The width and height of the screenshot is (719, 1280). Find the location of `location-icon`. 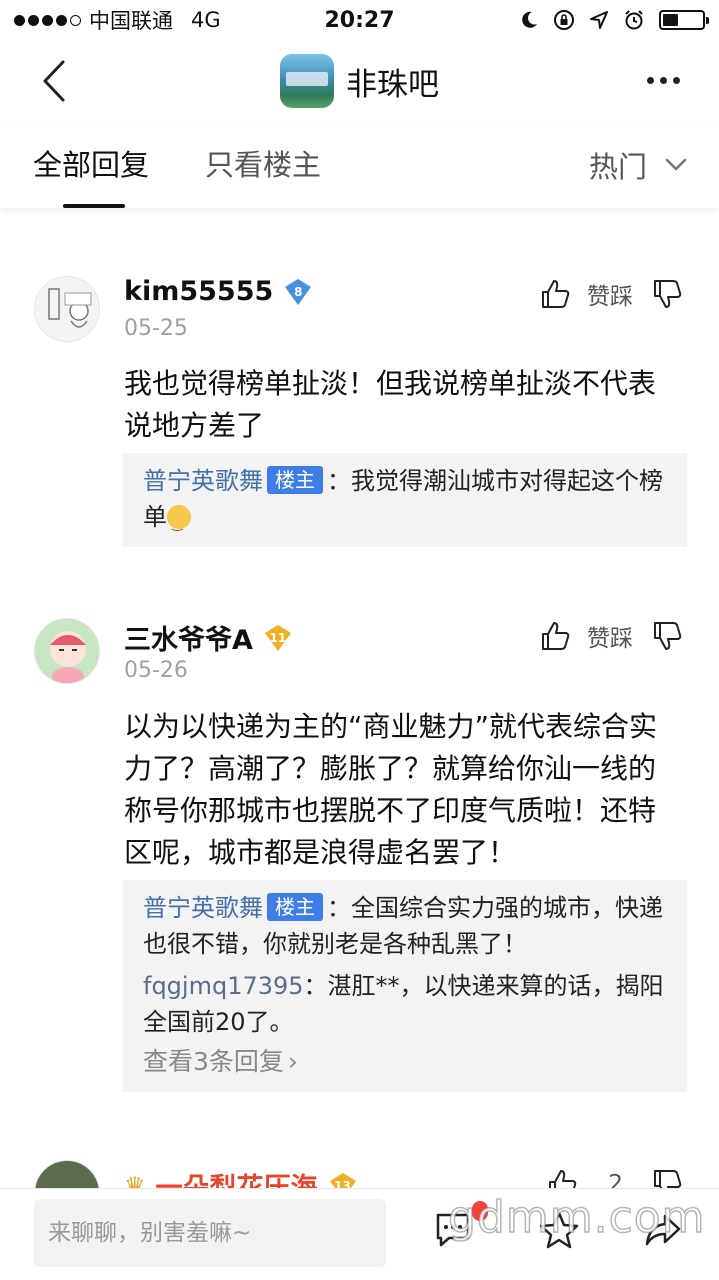

location-icon is located at coordinates (599, 20).